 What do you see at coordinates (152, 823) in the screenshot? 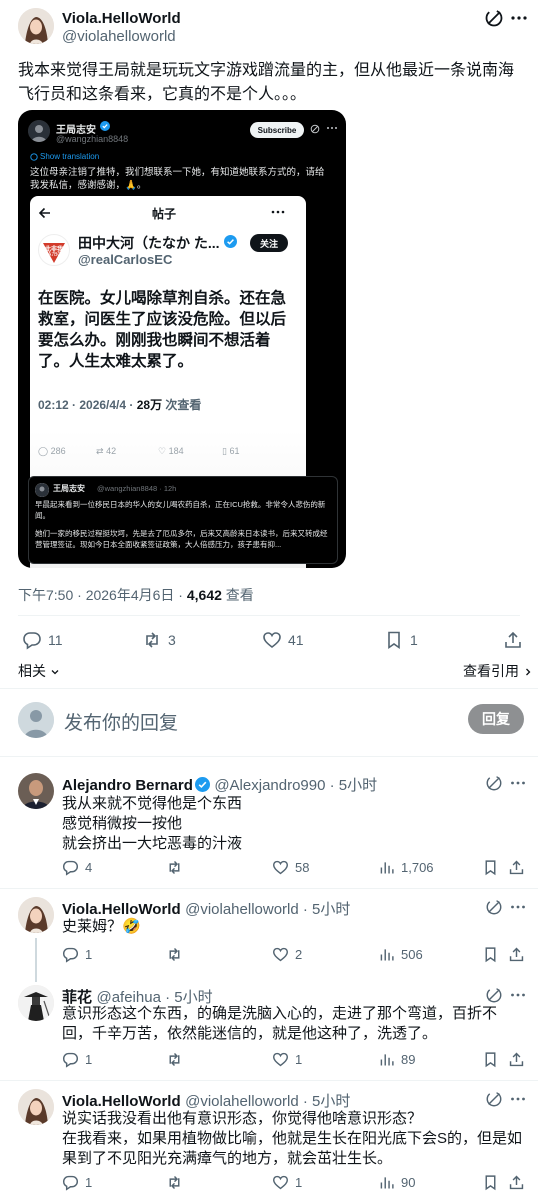
I see `reply-1-text: 我从来就不觉得他是个东西 感觉稍微按一按他 就会挤出一大坨恶毒的汁液` at bounding box center [152, 823].